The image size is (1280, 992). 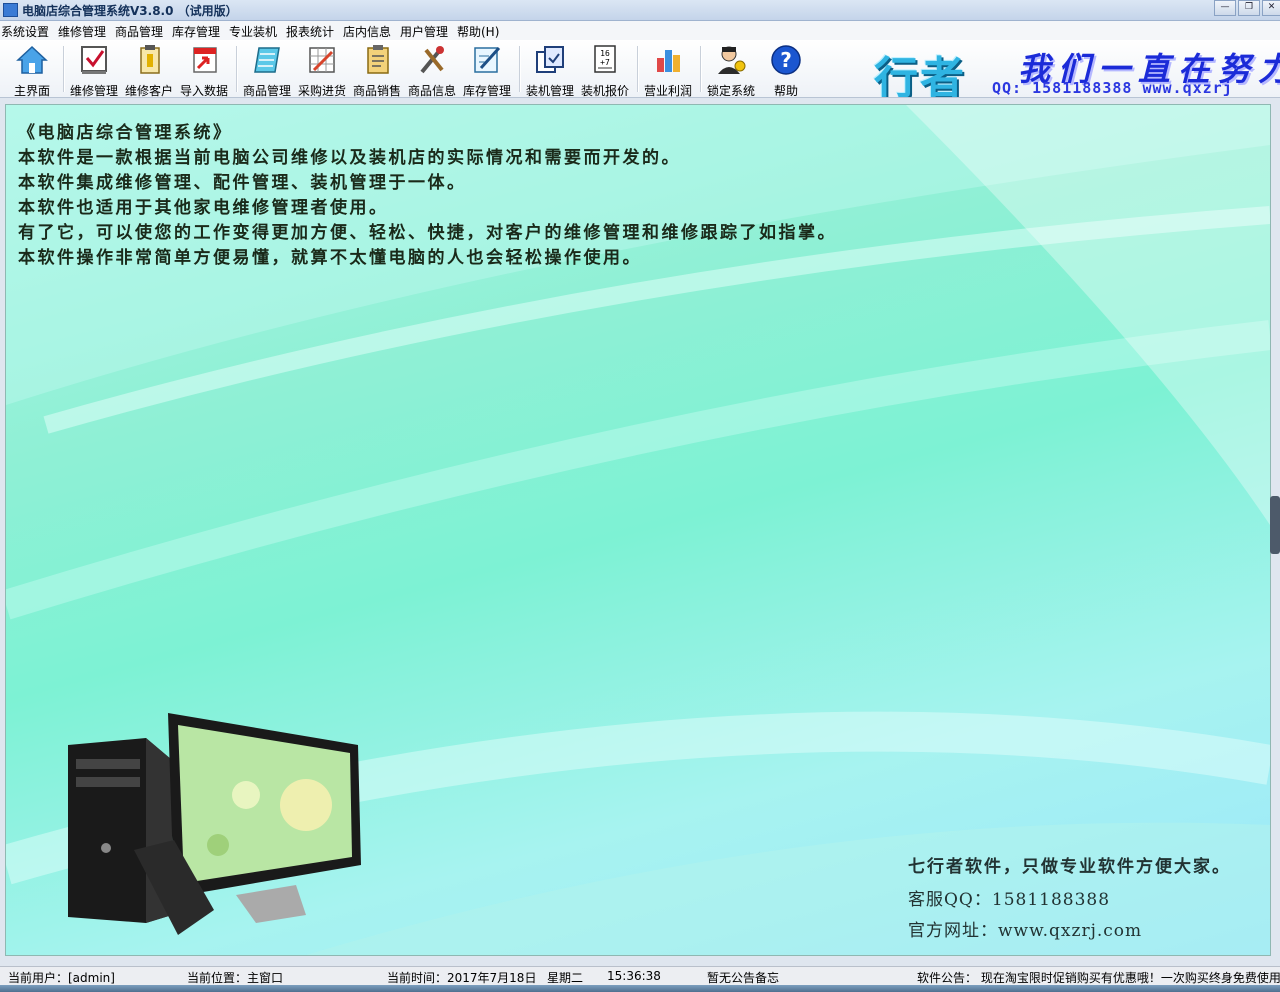 I want to click on assembly-docs-icon, so click(x=550, y=59).